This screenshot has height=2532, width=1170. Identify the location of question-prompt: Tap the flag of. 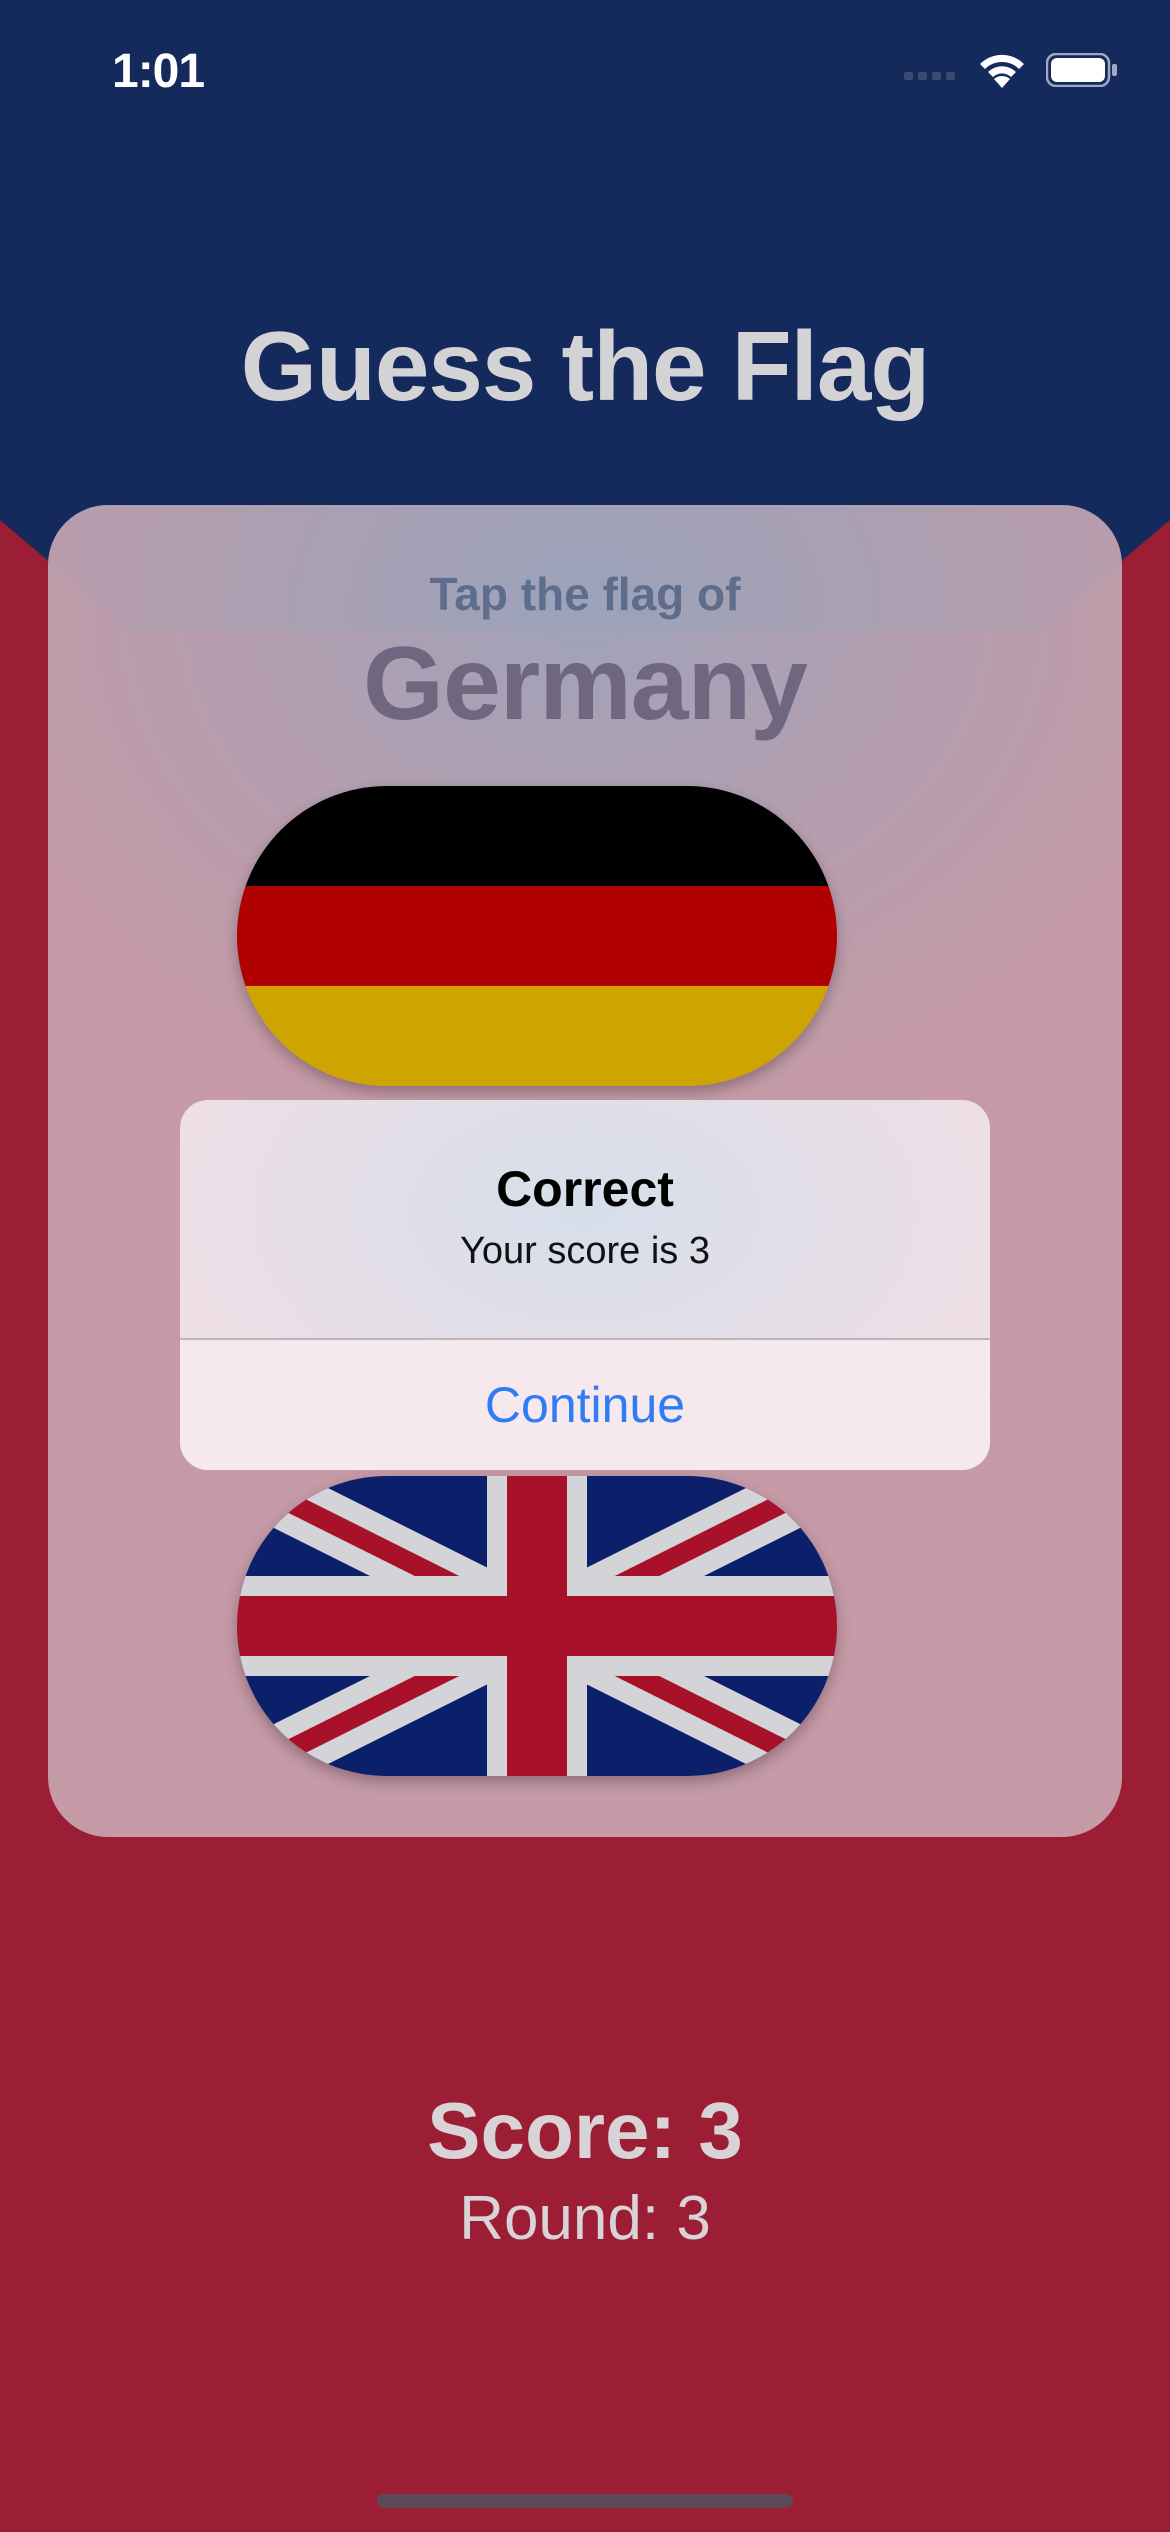
(585, 594).